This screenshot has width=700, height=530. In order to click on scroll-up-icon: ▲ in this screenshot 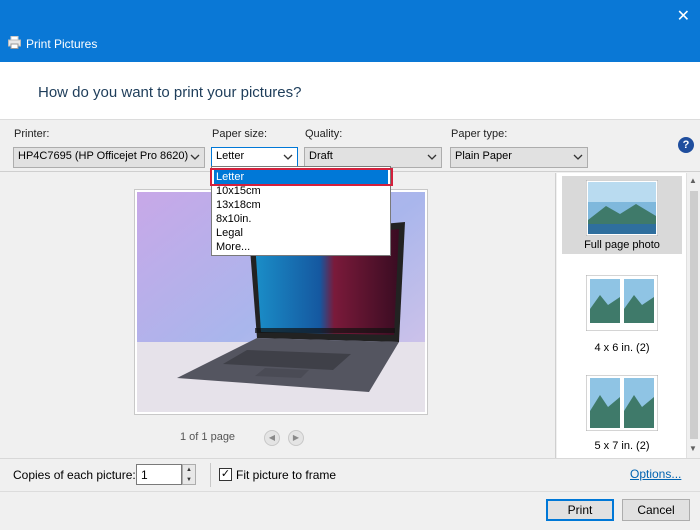, I will do `click(693, 180)`.